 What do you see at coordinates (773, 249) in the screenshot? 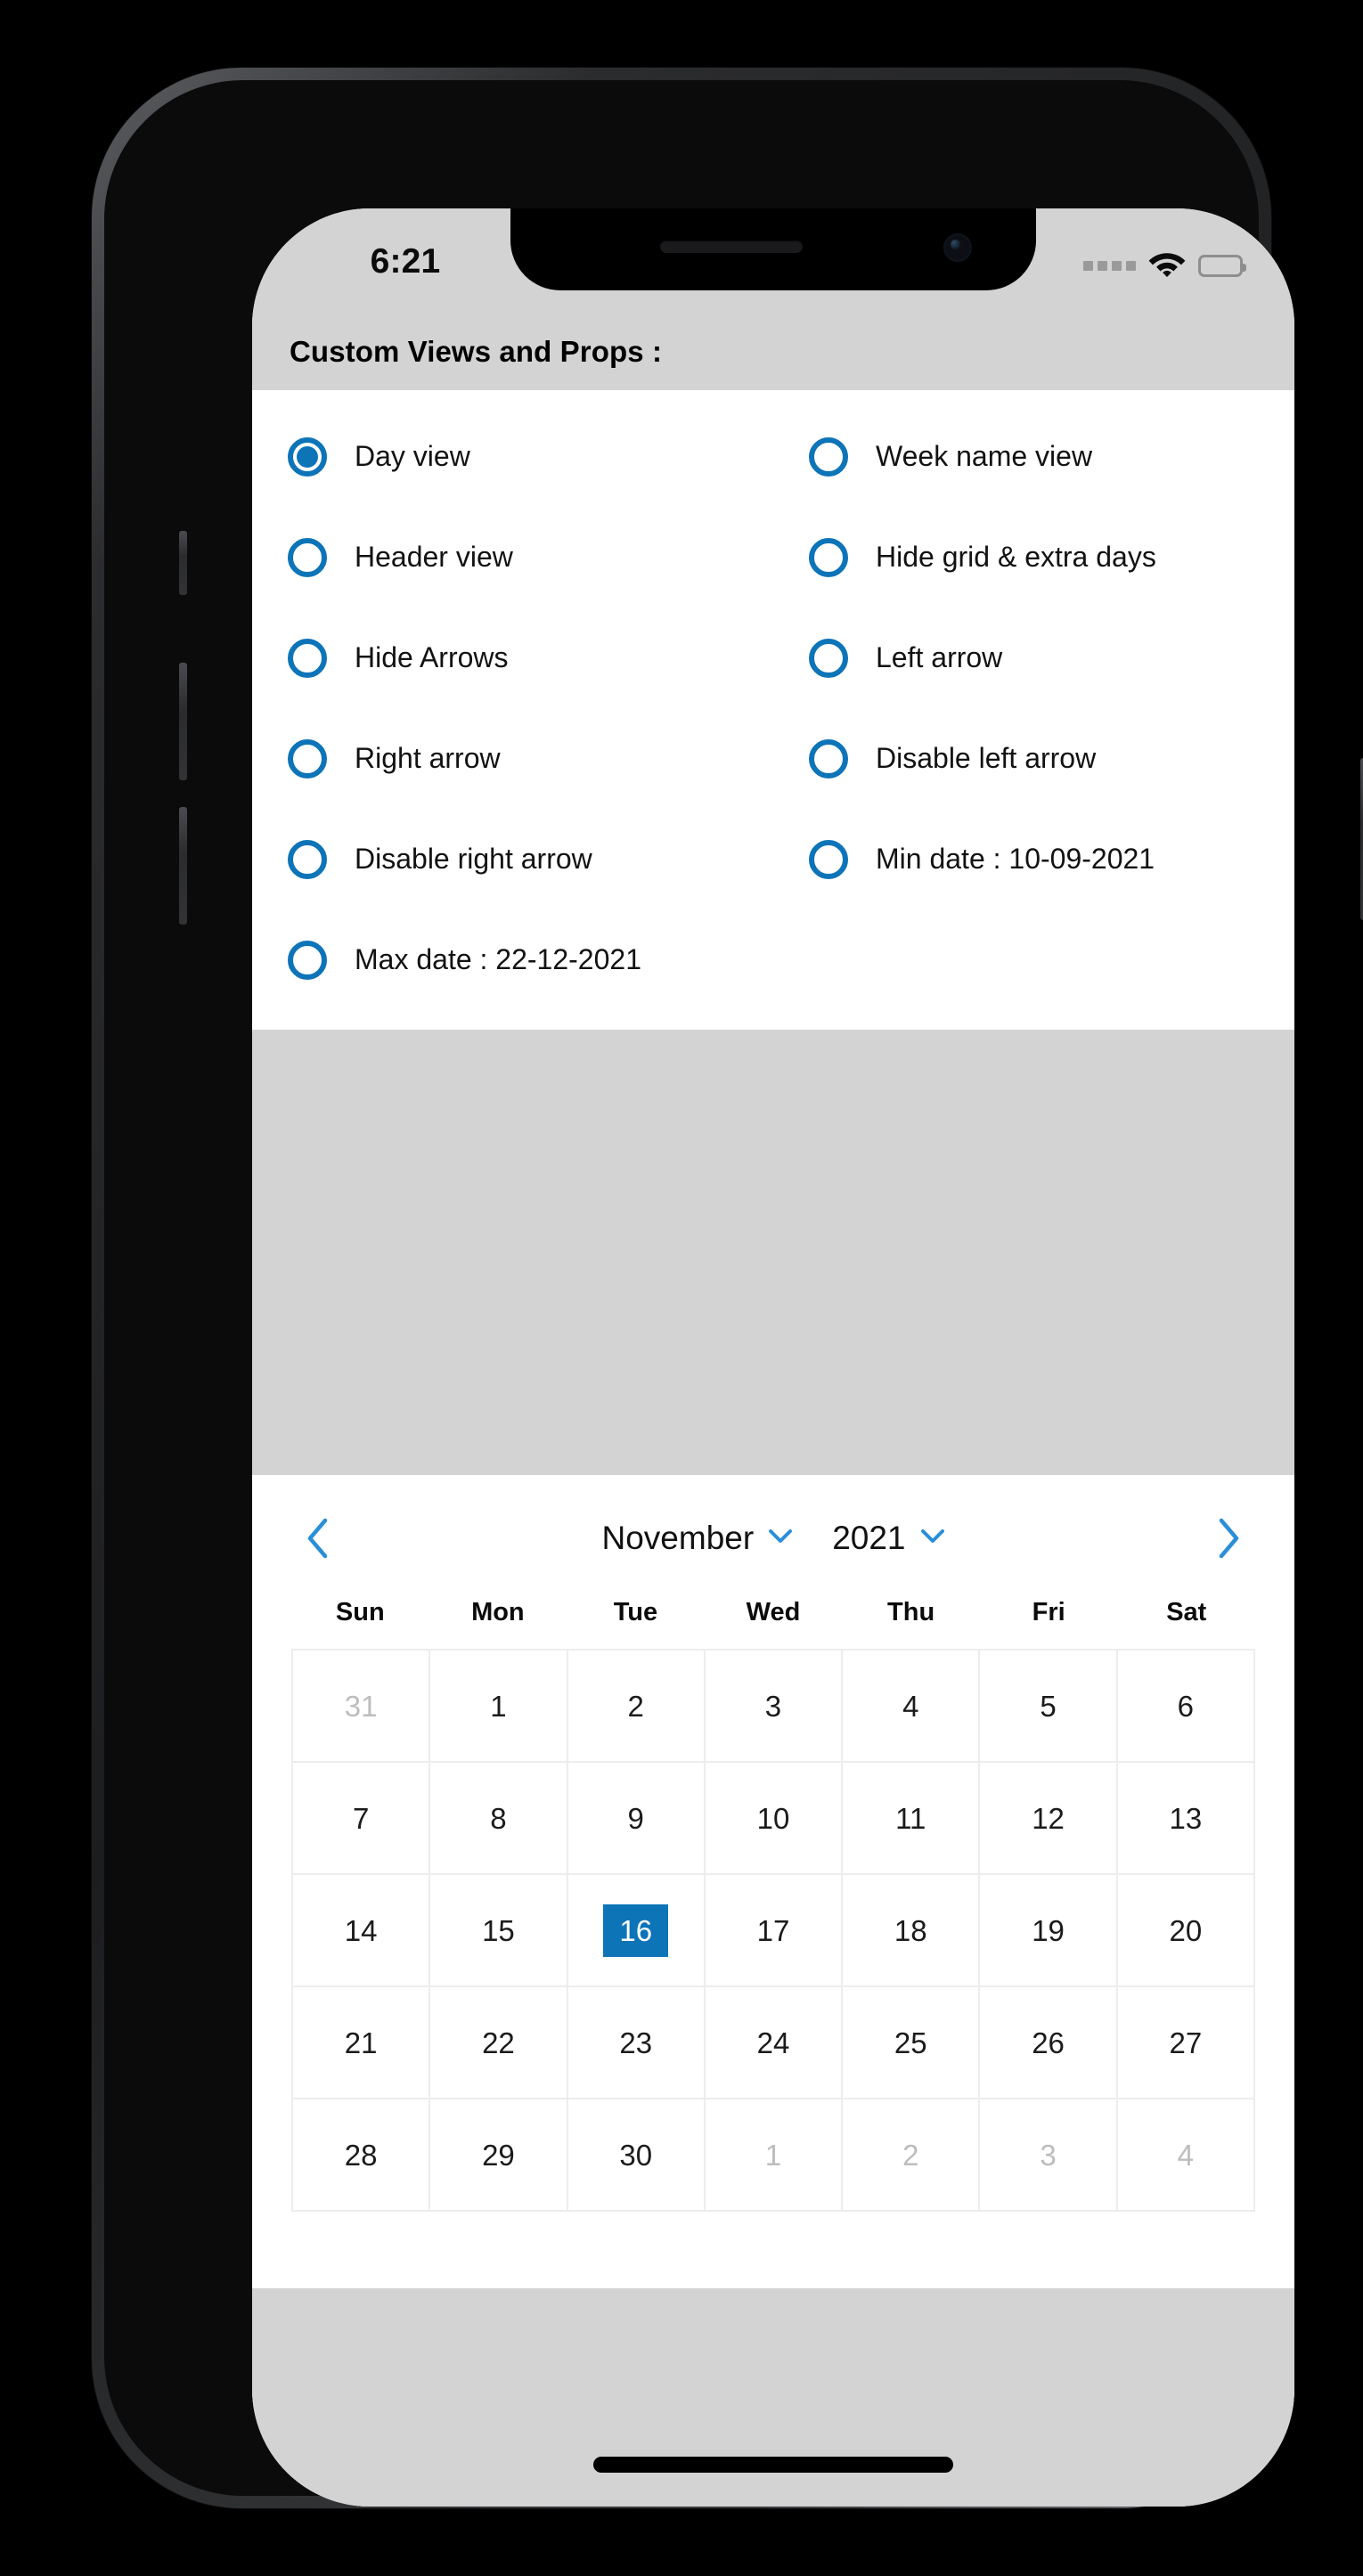
I see `notch` at bounding box center [773, 249].